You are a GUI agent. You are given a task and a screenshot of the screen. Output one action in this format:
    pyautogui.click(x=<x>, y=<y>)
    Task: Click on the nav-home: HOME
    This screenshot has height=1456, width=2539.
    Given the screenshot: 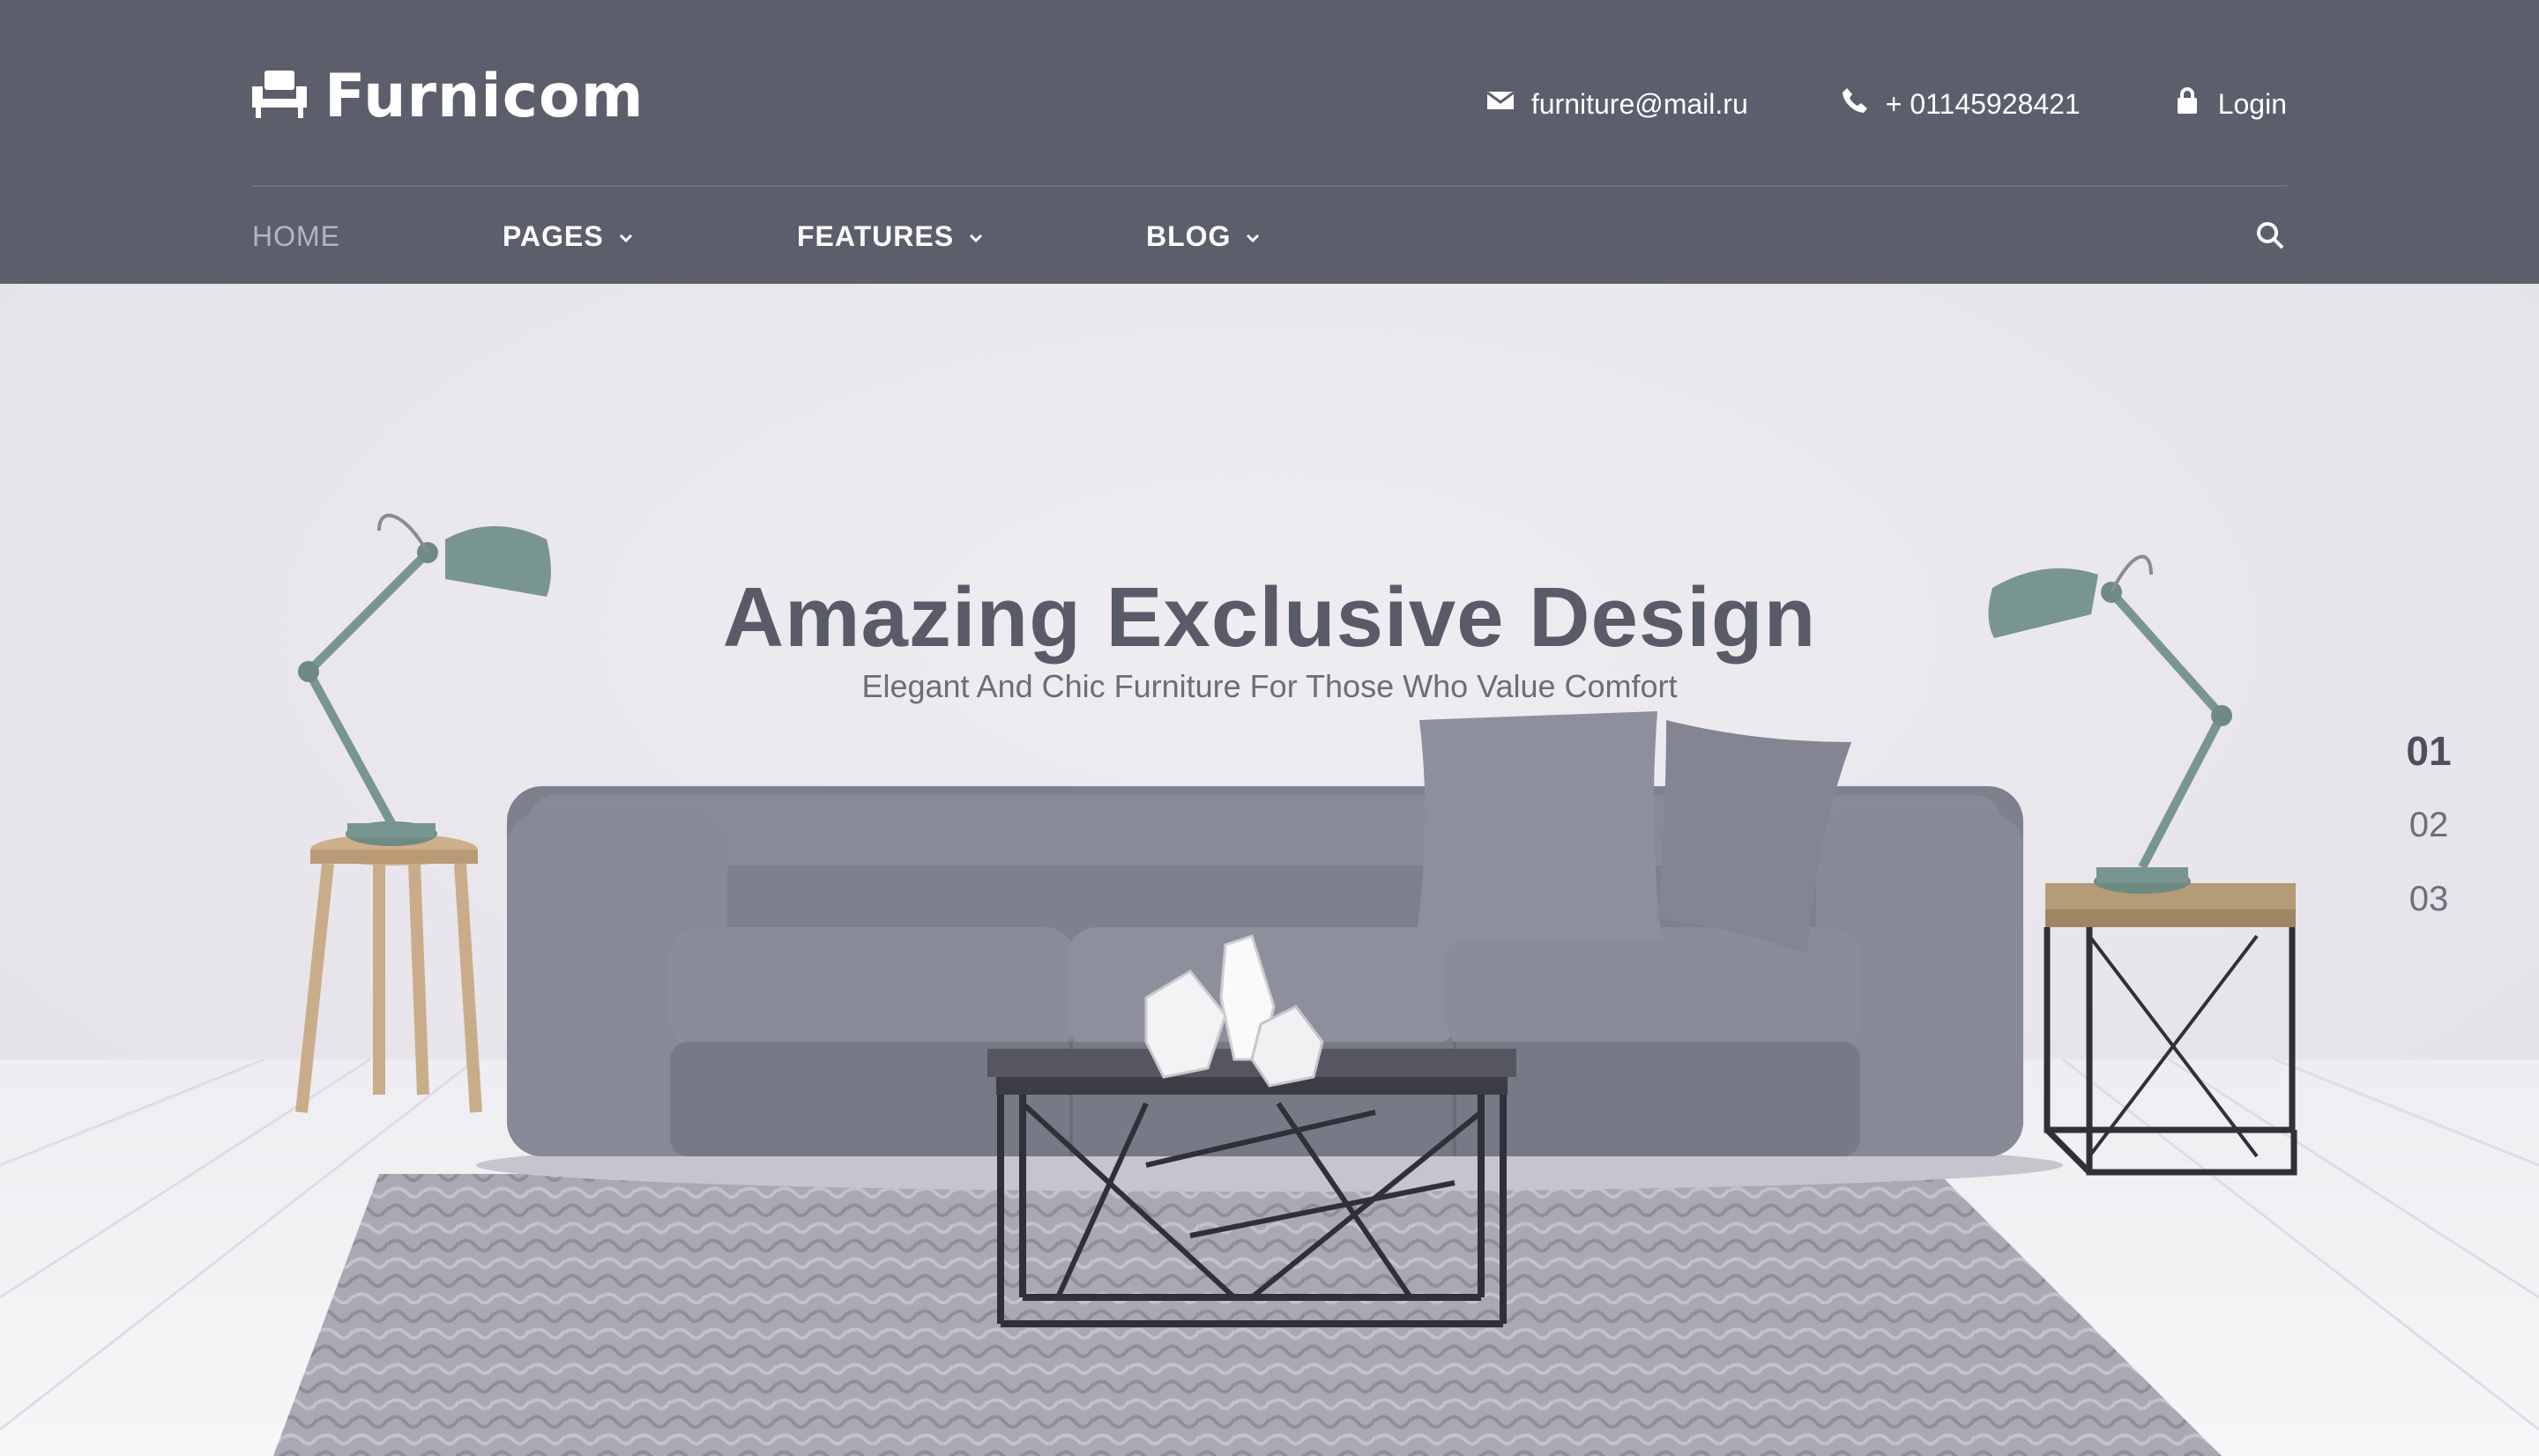 What is the action you would take?
    pyautogui.click(x=296, y=236)
    